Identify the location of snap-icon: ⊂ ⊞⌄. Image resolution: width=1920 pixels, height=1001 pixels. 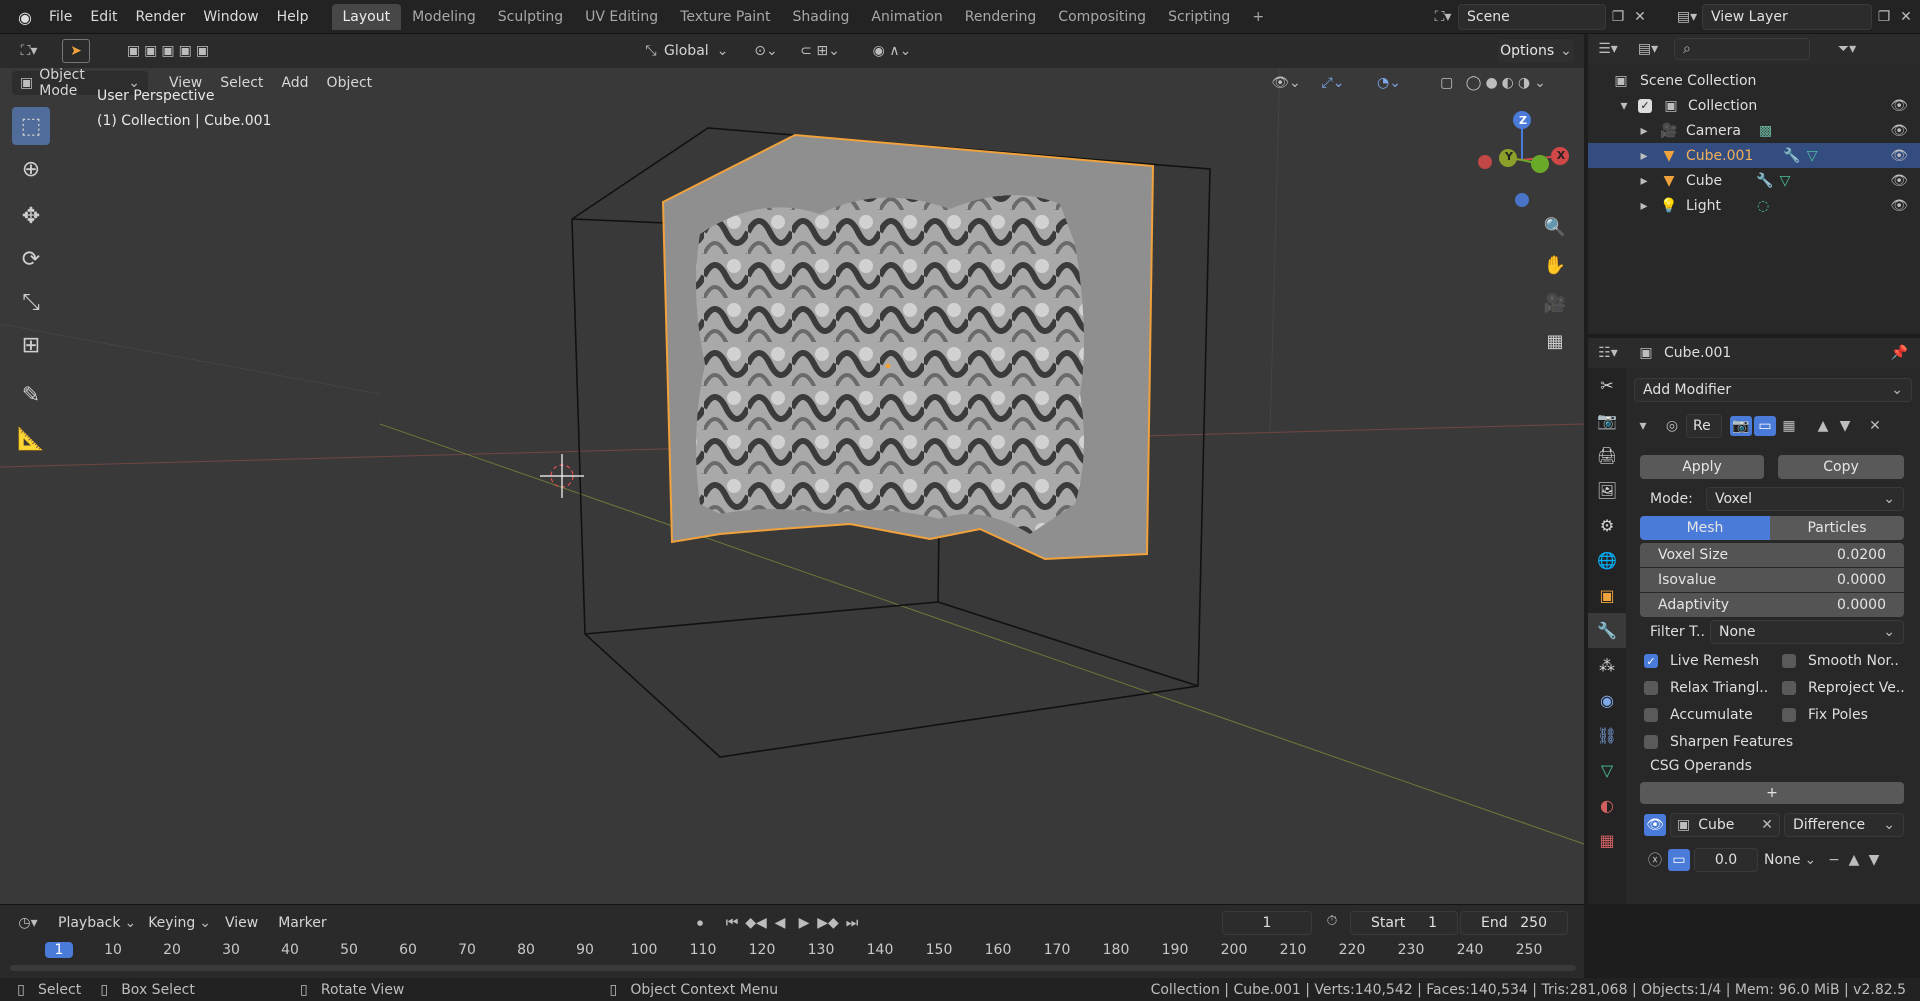
(820, 51).